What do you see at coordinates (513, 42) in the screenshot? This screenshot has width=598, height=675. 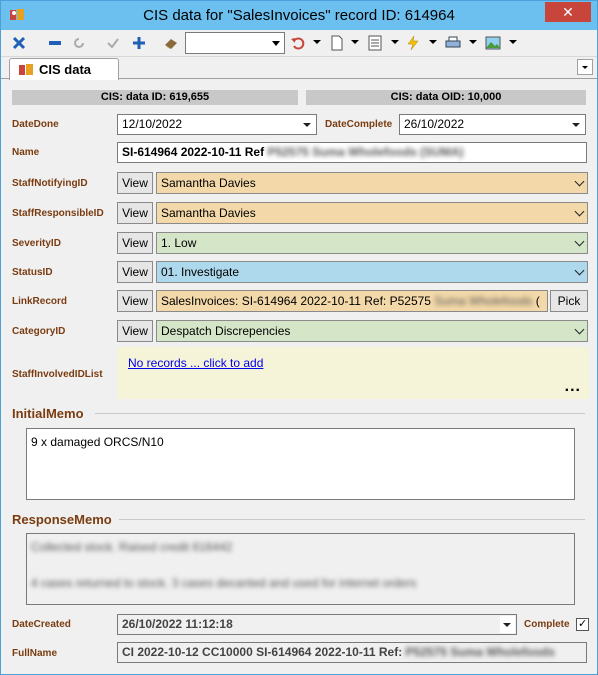 I see `picture-dropdown-icon` at bounding box center [513, 42].